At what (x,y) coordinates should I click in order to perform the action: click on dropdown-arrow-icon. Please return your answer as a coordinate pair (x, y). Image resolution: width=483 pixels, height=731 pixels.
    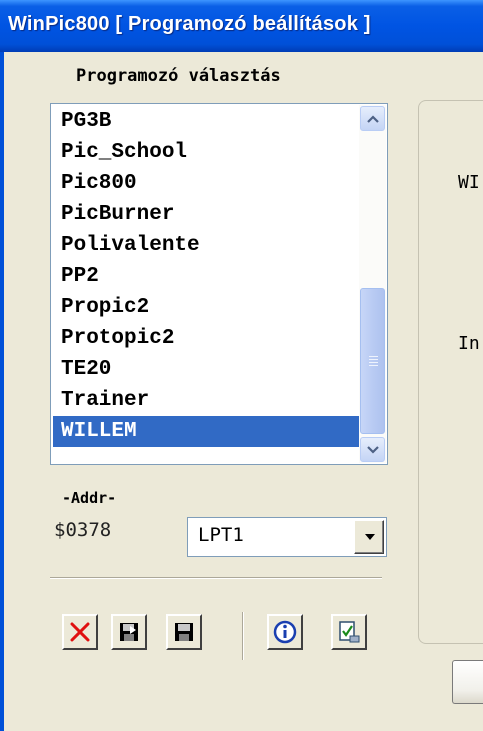
    Looking at the image, I should click on (370, 537).